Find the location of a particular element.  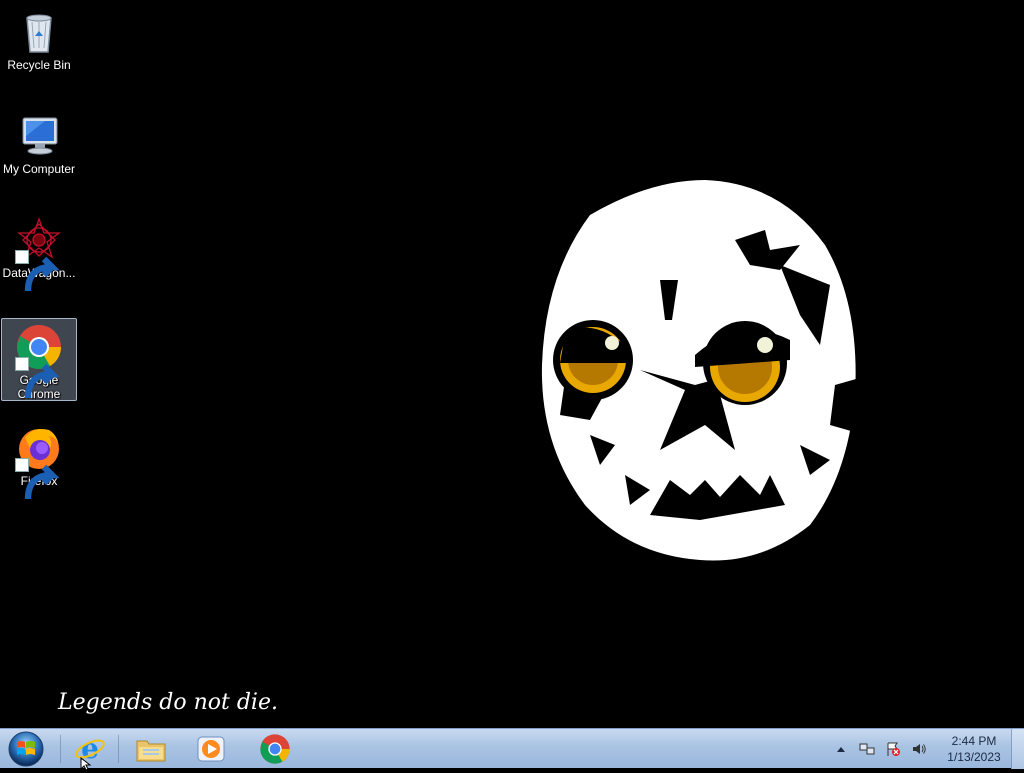

network-icon is located at coordinates (867, 749).